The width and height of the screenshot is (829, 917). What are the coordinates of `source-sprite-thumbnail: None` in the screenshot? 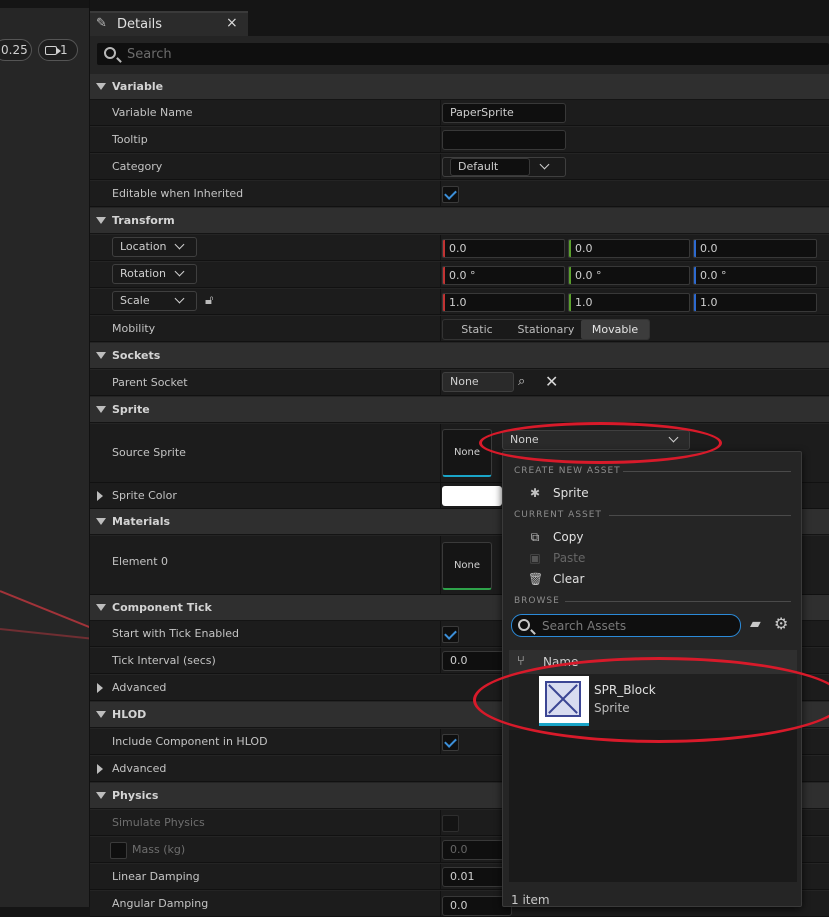 It's located at (467, 453).